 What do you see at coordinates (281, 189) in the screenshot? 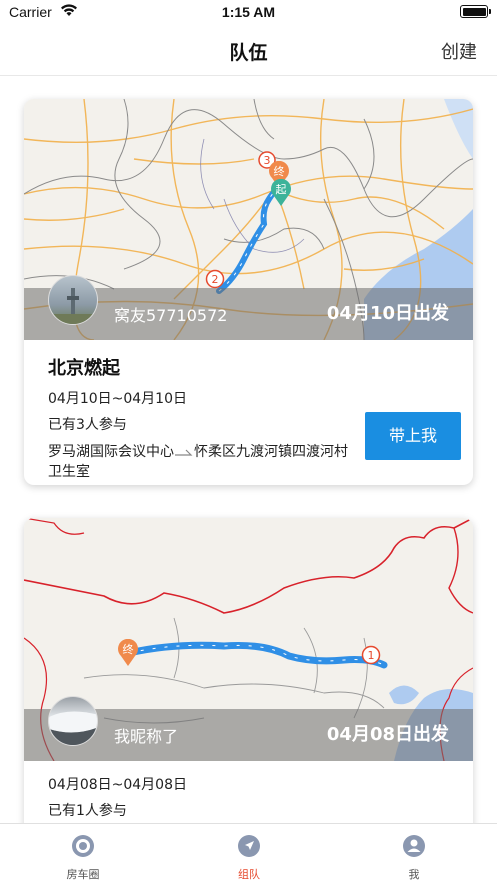
I see `svg-text: 起` at bounding box center [281, 189].